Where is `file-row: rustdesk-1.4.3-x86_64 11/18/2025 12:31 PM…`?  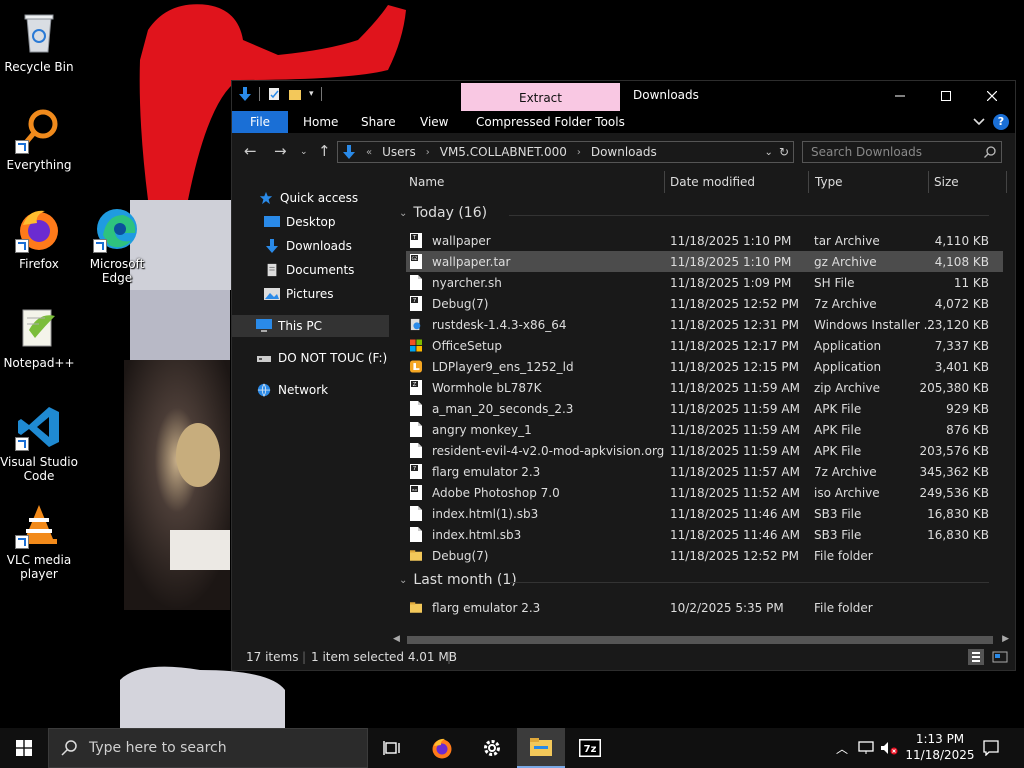 file-row: rustdesk-1.4.3-x86_64 11/18/2025 12:31 PM… is located at coordinates (704, 324).